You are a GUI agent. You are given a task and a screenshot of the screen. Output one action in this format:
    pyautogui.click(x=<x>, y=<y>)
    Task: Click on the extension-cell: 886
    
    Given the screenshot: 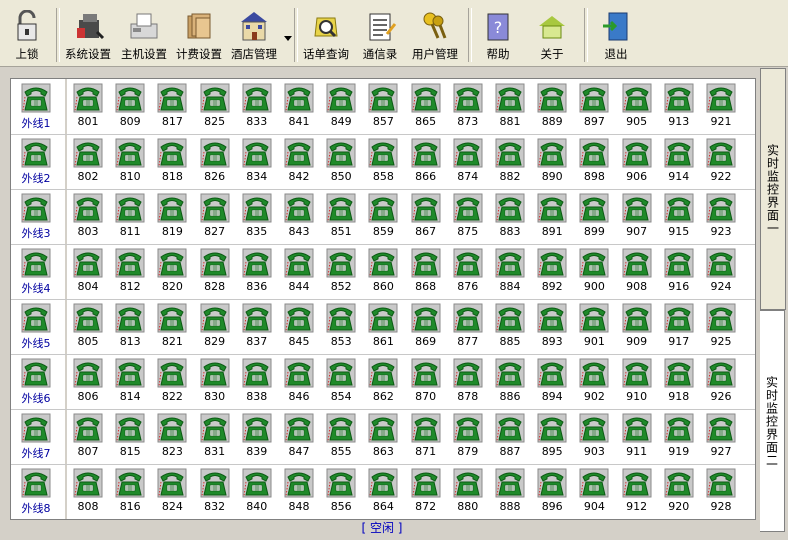 What is the action you would take?
    pyautogui.click(x=510, y=381)
    